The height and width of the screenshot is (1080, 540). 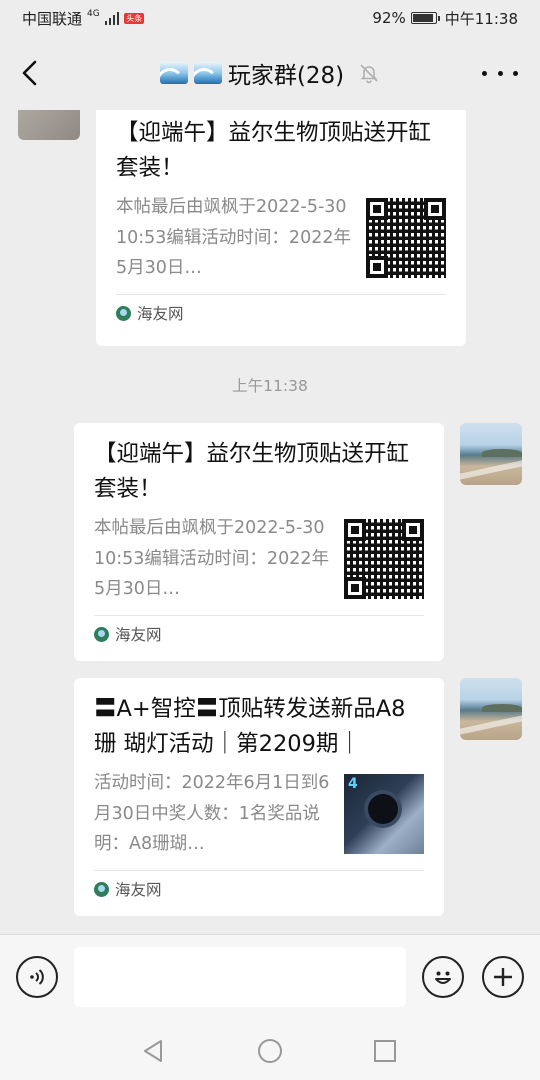 I want to click on carrier-label: 中国联通, so click(x=52, y=18).